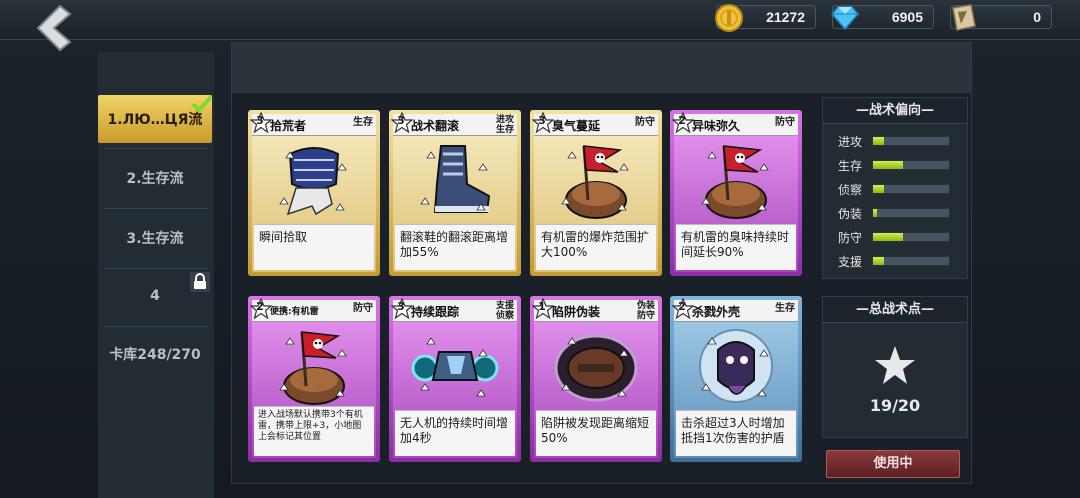  I want to click on shell-icon, so click(736, 367).